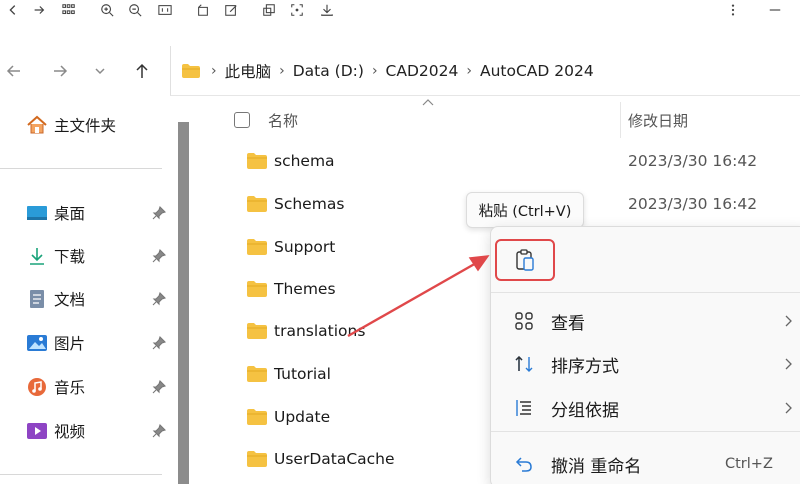  I want to click on sidebar-item-label: 桌面, so click(70, 214).